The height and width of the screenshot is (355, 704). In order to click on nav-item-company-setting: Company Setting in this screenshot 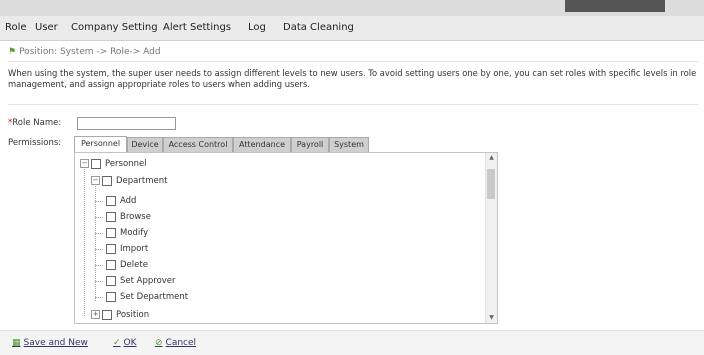, I will do `click(114, 27)`.